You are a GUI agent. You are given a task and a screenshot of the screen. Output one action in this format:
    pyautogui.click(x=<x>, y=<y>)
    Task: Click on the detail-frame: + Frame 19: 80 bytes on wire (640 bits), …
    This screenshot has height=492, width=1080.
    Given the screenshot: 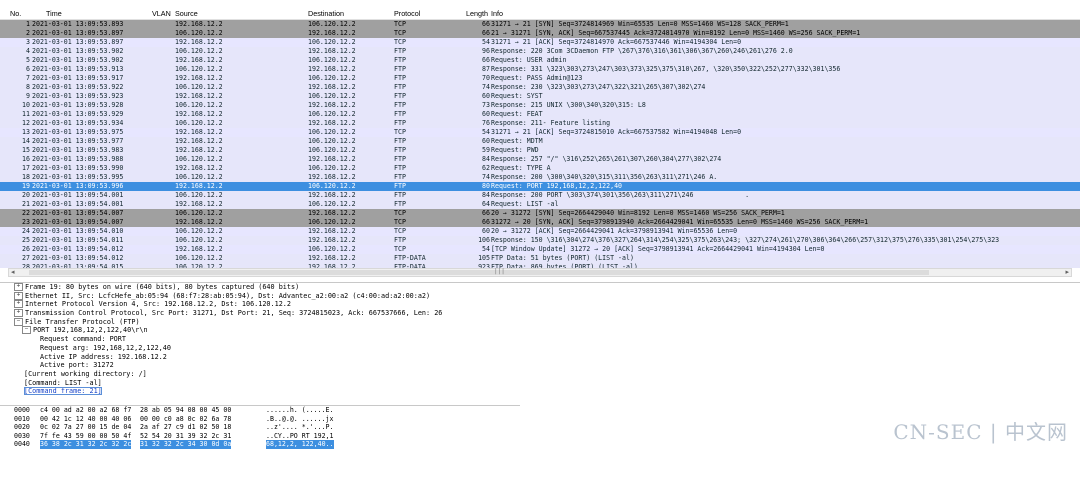 What is the action you would take?
    pyautogui.click(x=540, y=287)
    